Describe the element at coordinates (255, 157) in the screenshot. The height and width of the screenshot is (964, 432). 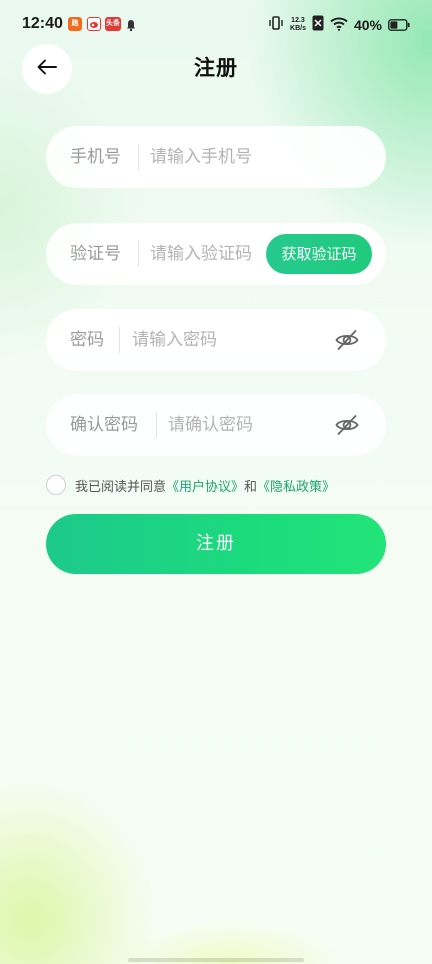
I see `phone-input` at that location.